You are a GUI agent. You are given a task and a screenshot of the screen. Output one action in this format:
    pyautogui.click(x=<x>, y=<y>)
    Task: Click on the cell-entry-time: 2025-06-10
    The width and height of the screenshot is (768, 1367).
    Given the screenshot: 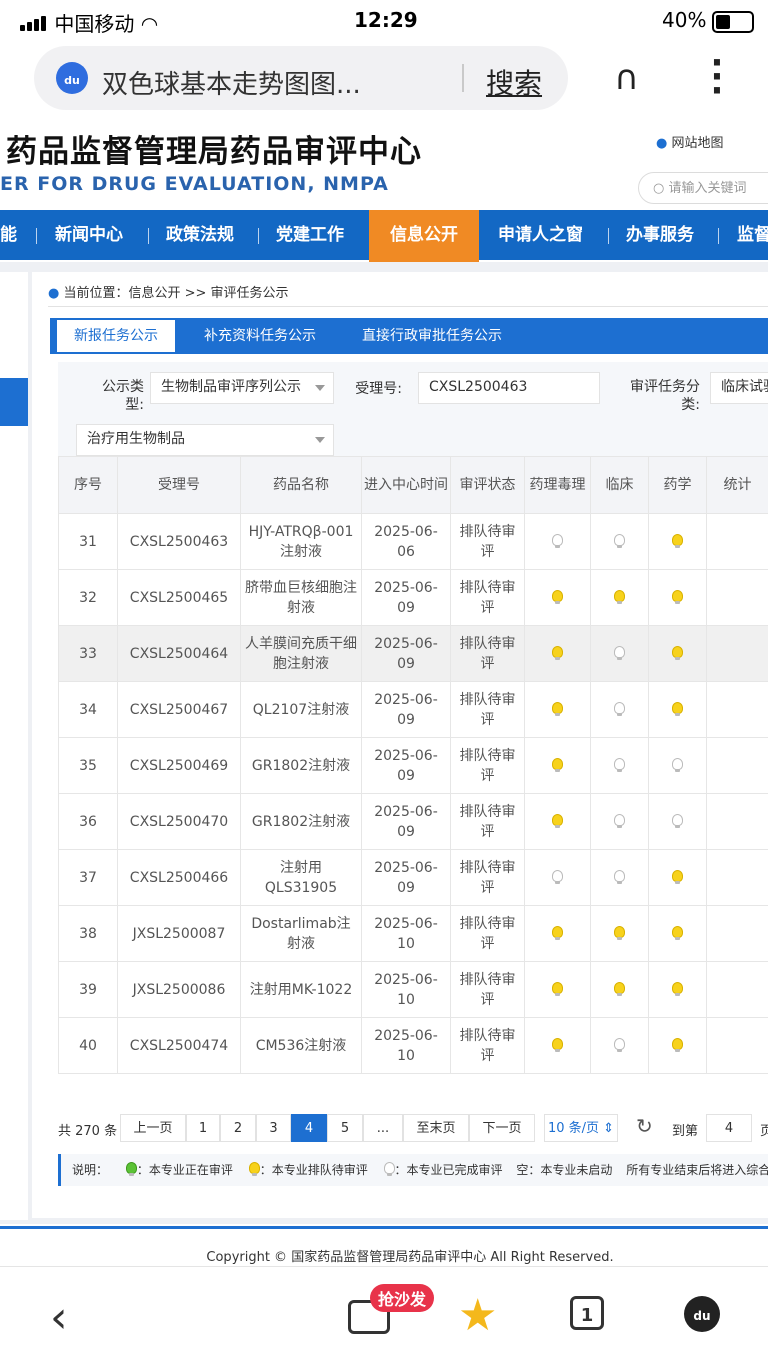 What is the action you would take?
    pyautogui.click(x=406, y=934)
    